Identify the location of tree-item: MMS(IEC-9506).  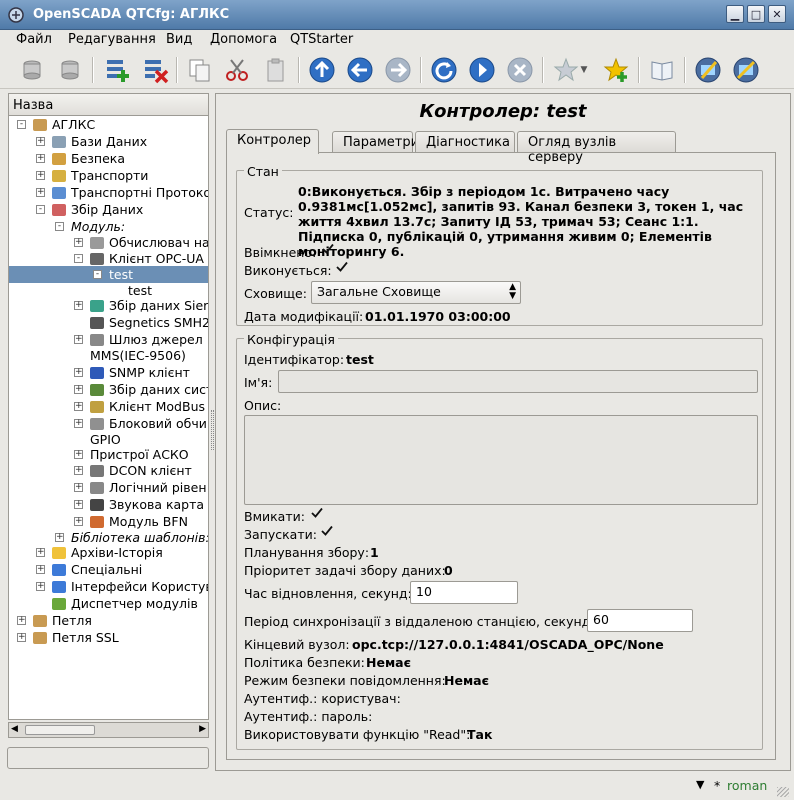
(108, 355).